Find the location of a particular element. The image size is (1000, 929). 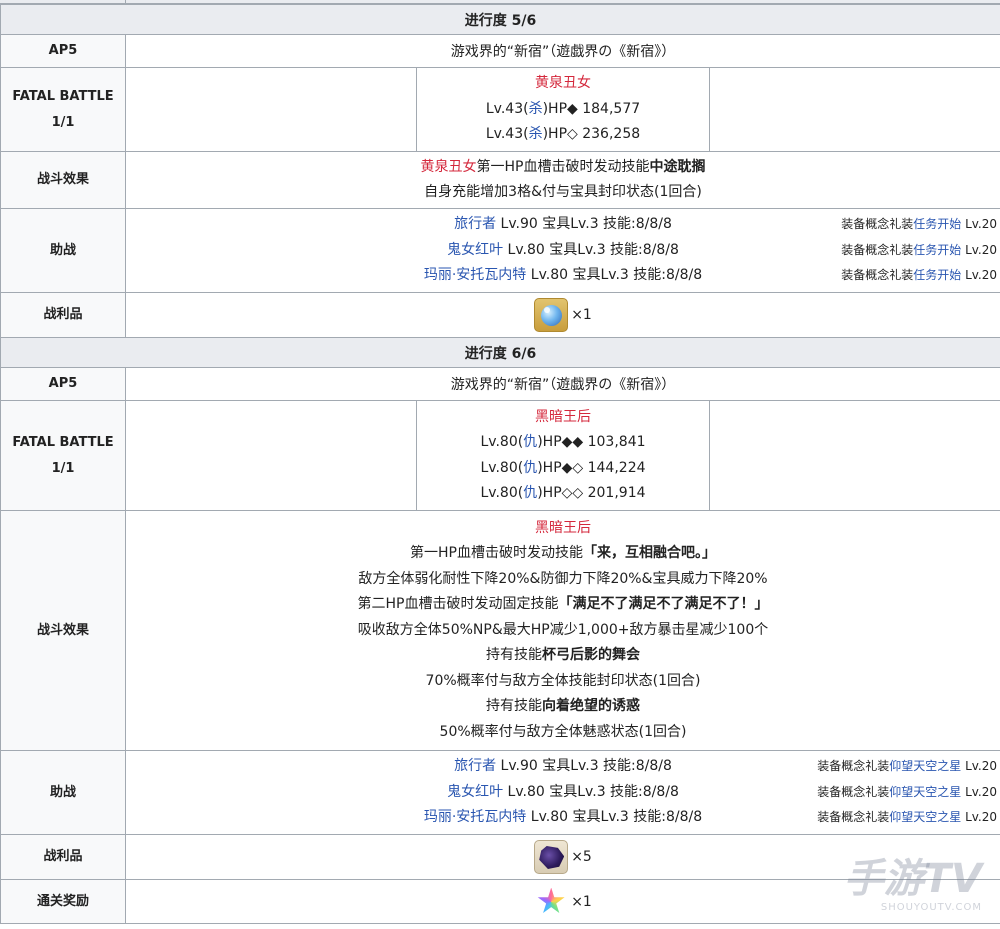

enemy-stat-line: Lv.43(杀)HP◆ 184,577 is located at coordinates (563, 108).